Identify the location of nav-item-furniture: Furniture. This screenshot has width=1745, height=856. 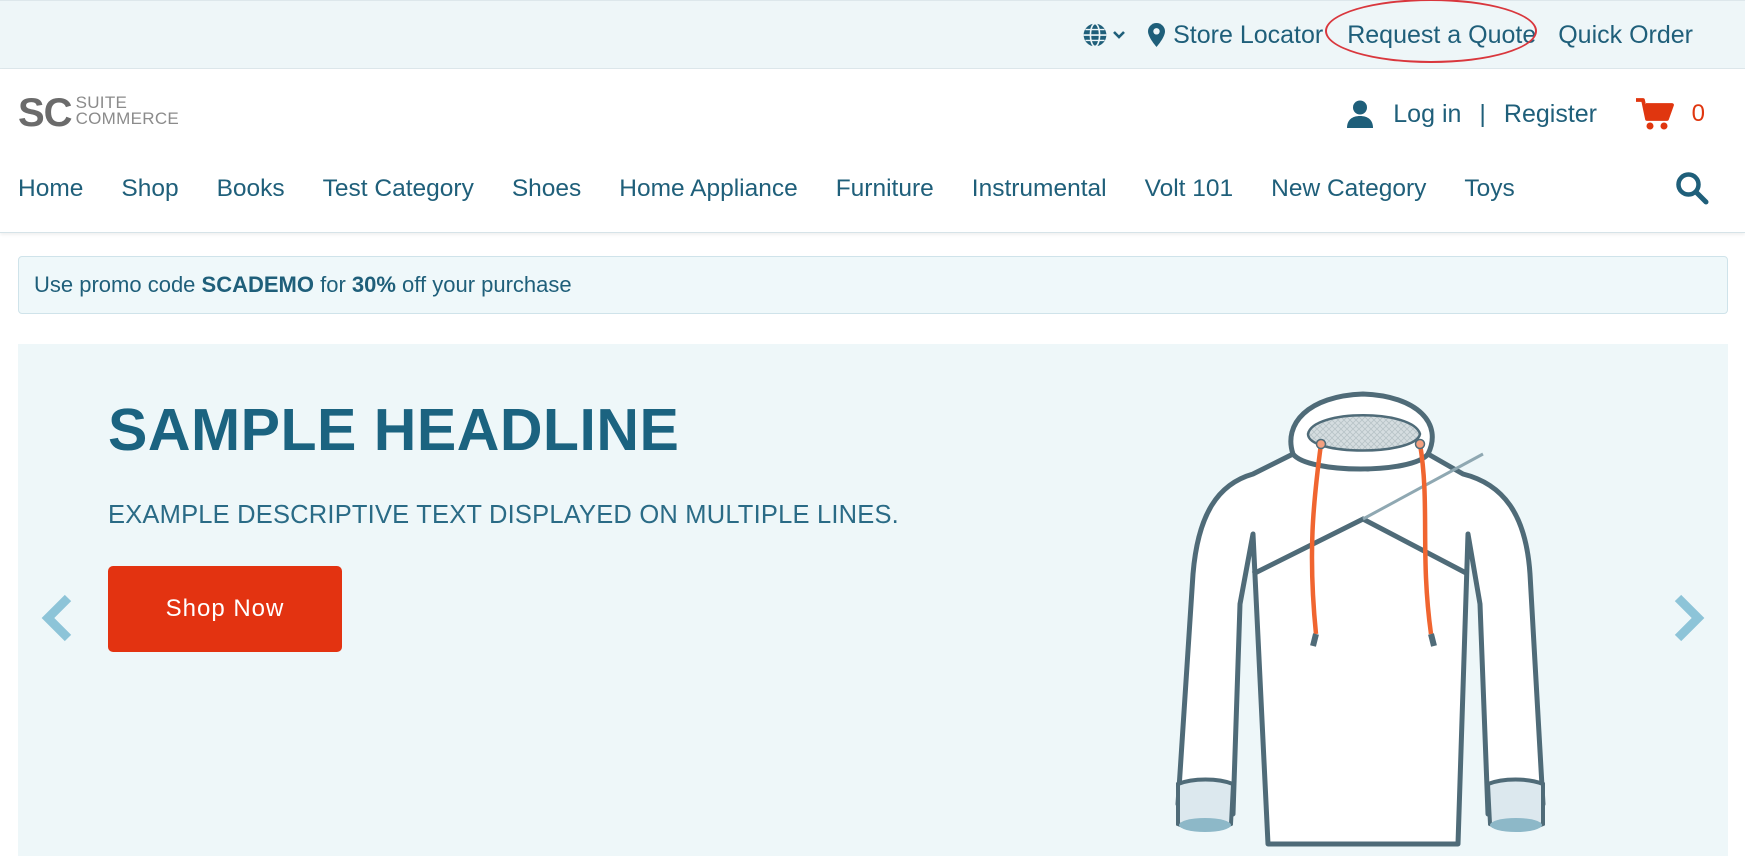
(885, 189).